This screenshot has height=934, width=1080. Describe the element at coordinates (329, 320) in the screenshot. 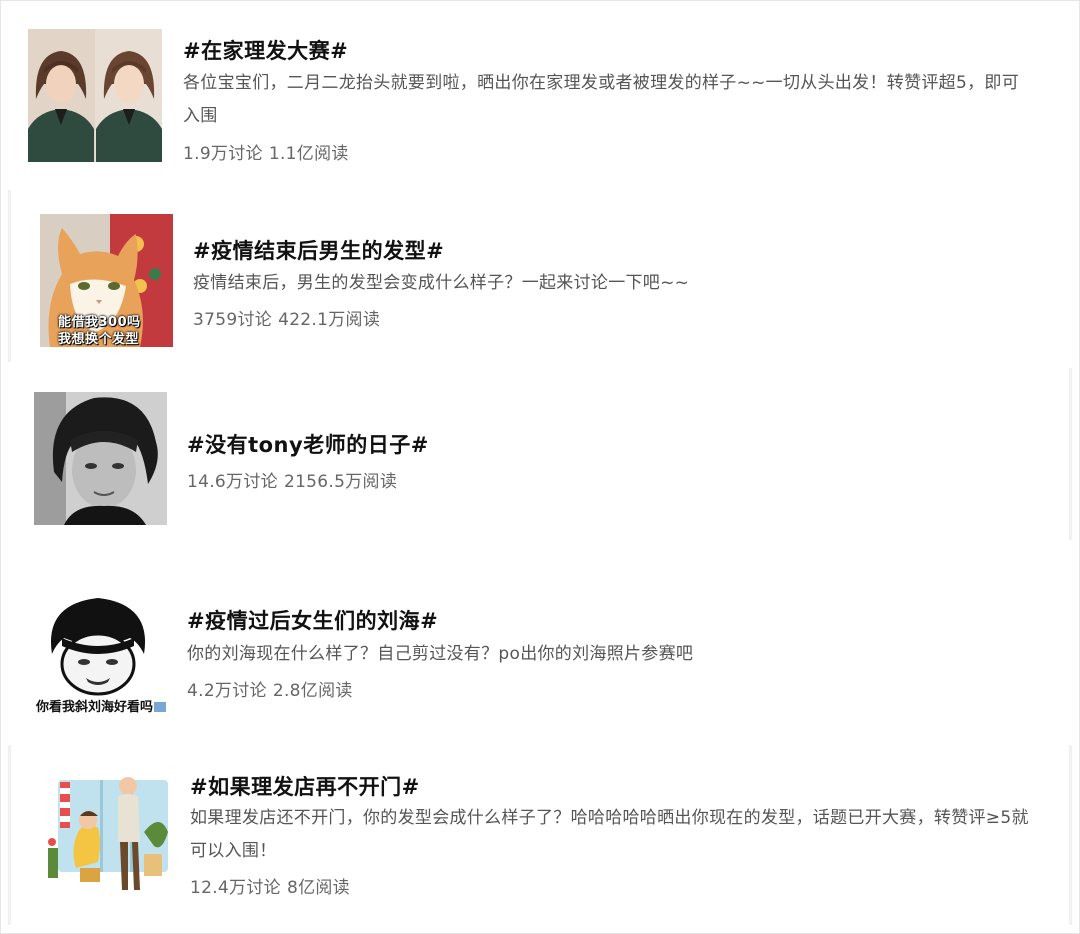

I see `read-count: 422.1万阅读` at that location.